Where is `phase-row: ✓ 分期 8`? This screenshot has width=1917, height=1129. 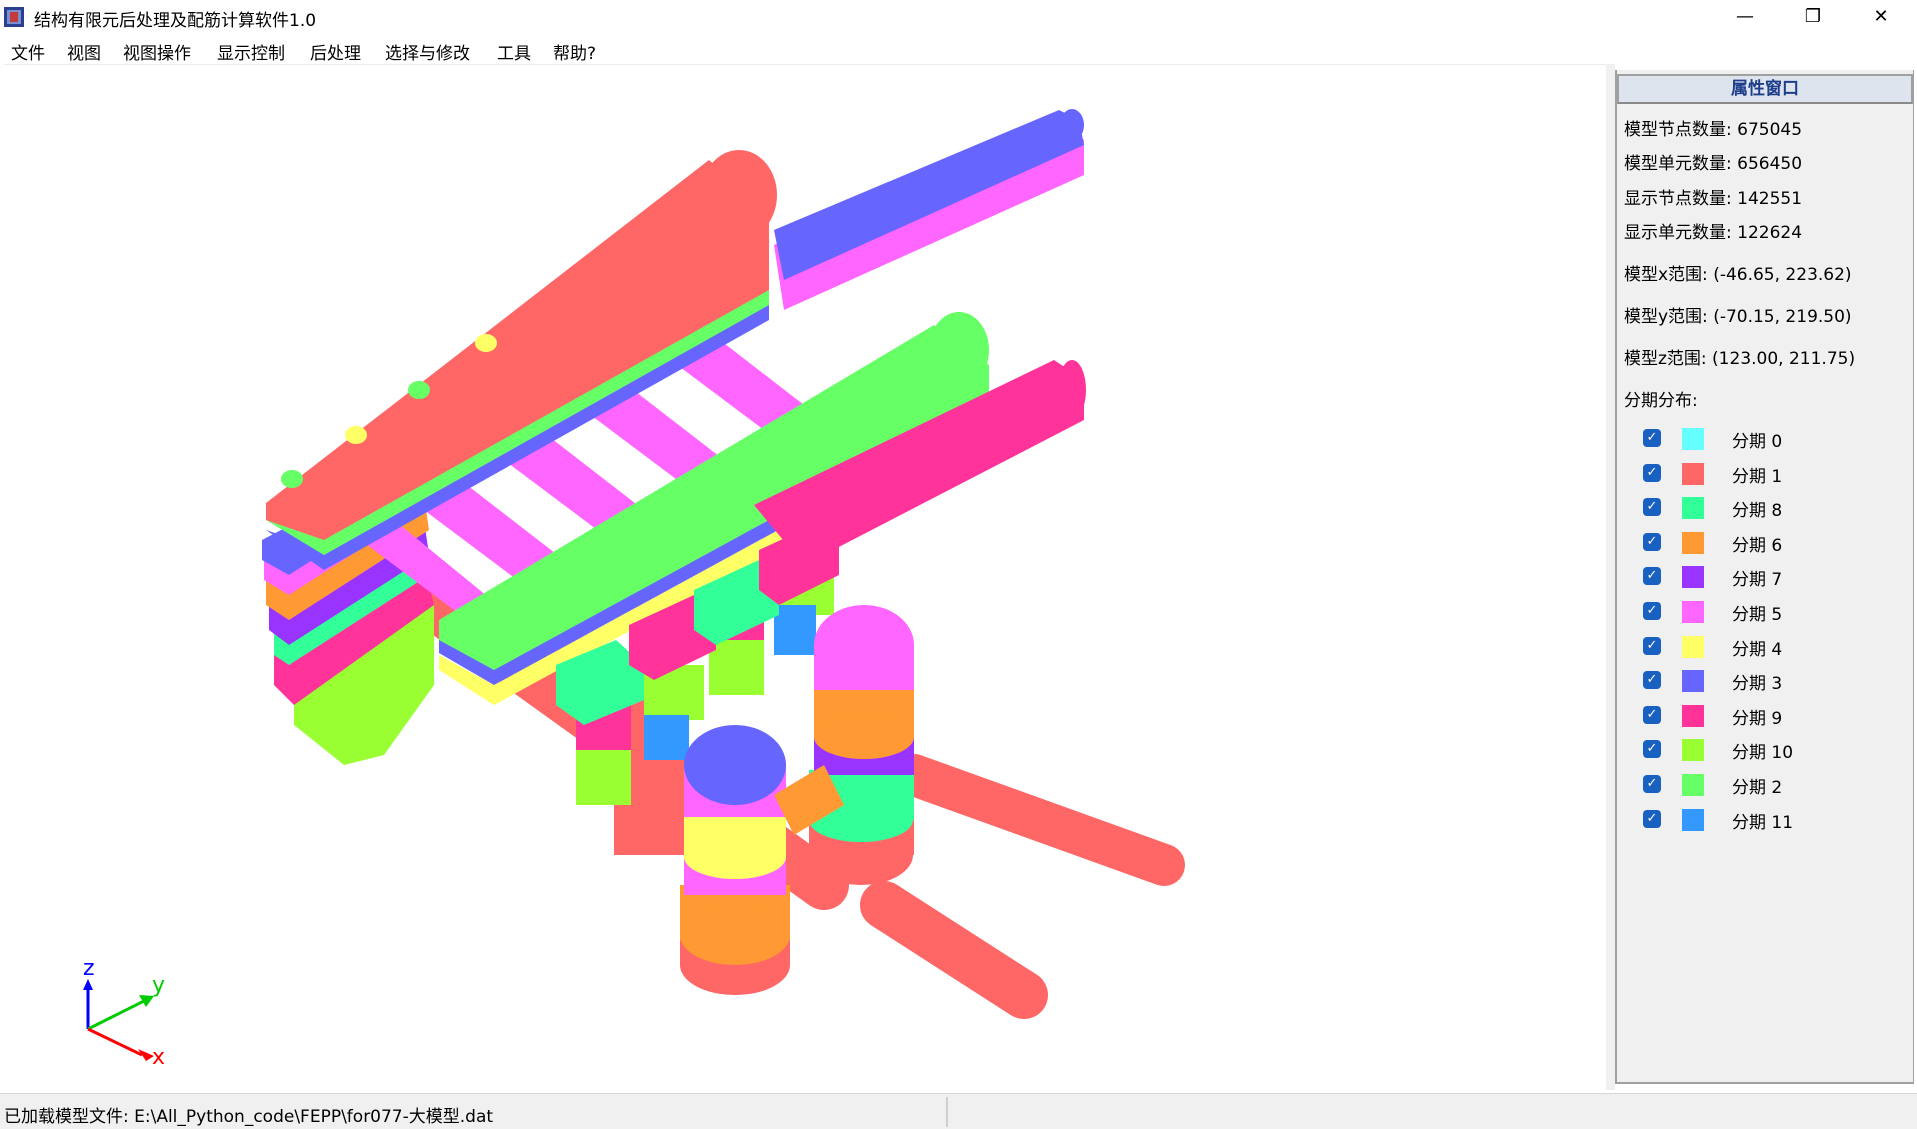
phase-row: ✓ 分期 8 is located at coordinates (1763, 508).